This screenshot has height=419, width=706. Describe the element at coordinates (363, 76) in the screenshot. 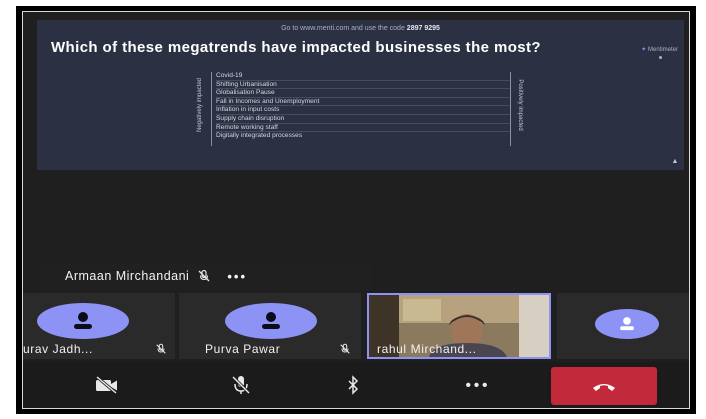

I see `list-item: Covid-19` at that location.